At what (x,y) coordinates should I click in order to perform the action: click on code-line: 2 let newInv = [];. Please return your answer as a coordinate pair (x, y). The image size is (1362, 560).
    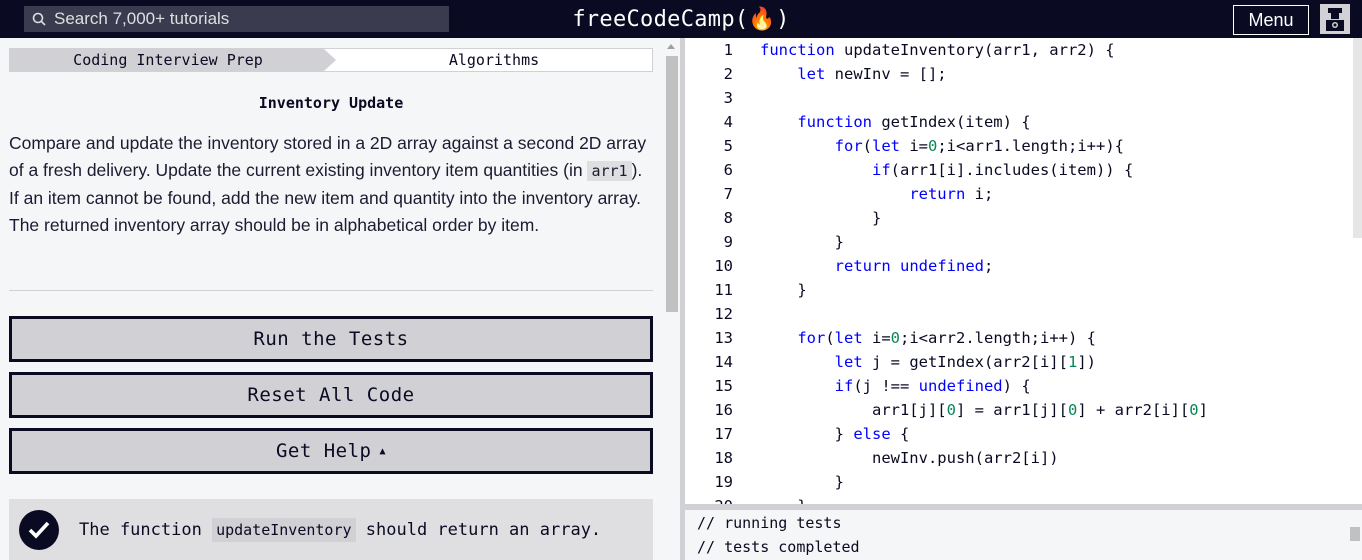
    Looking at the image, I should click on (1023, 74).